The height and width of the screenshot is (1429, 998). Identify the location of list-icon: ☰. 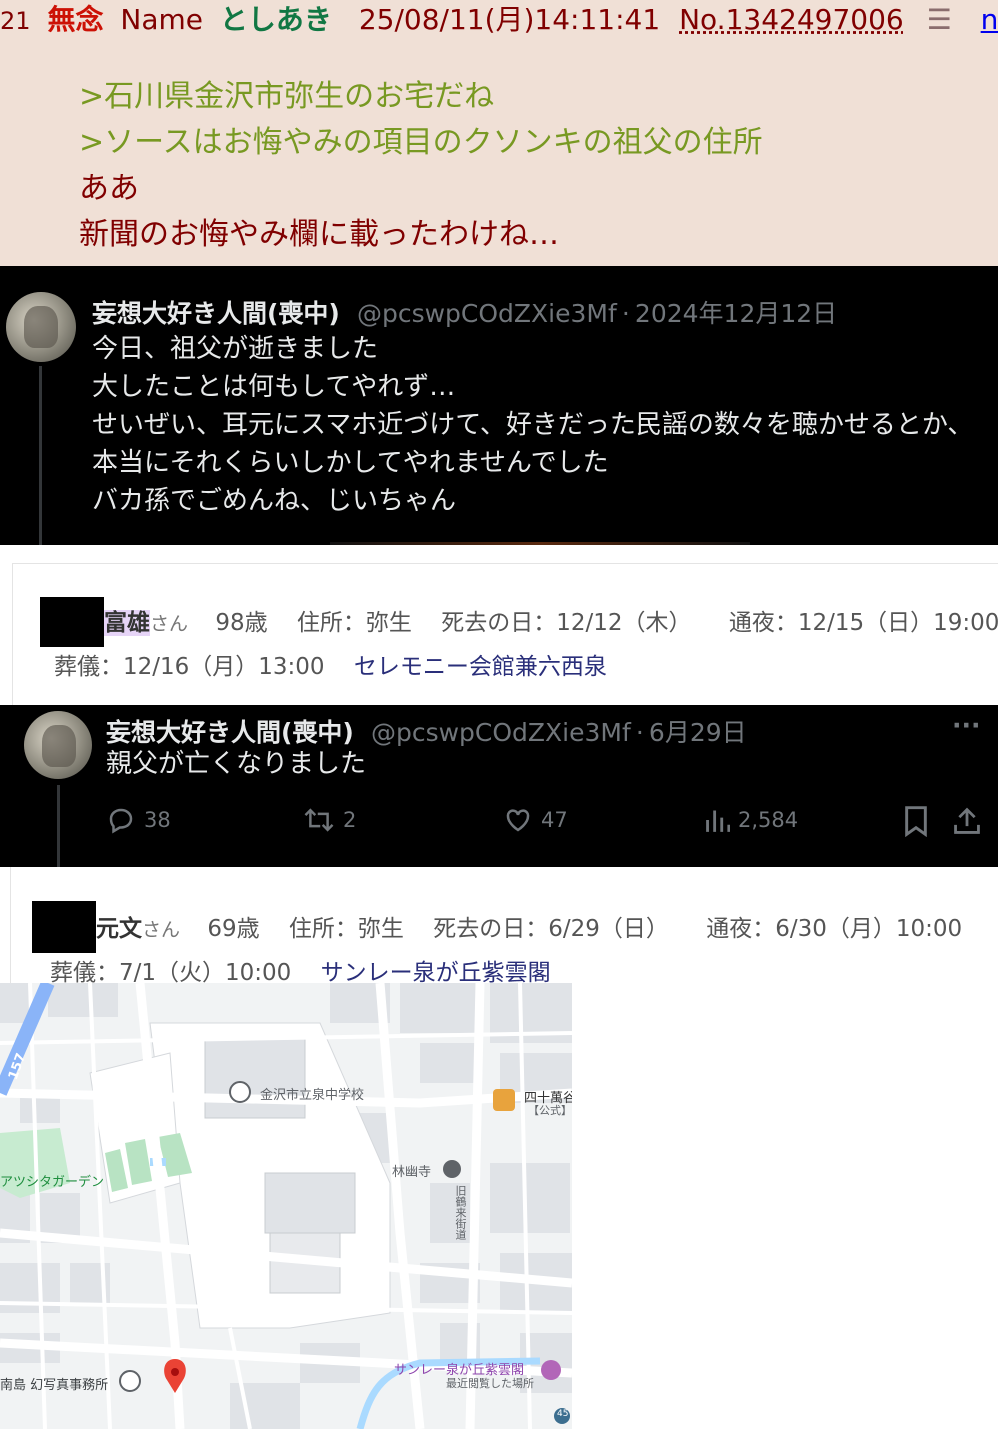
(939, 19).